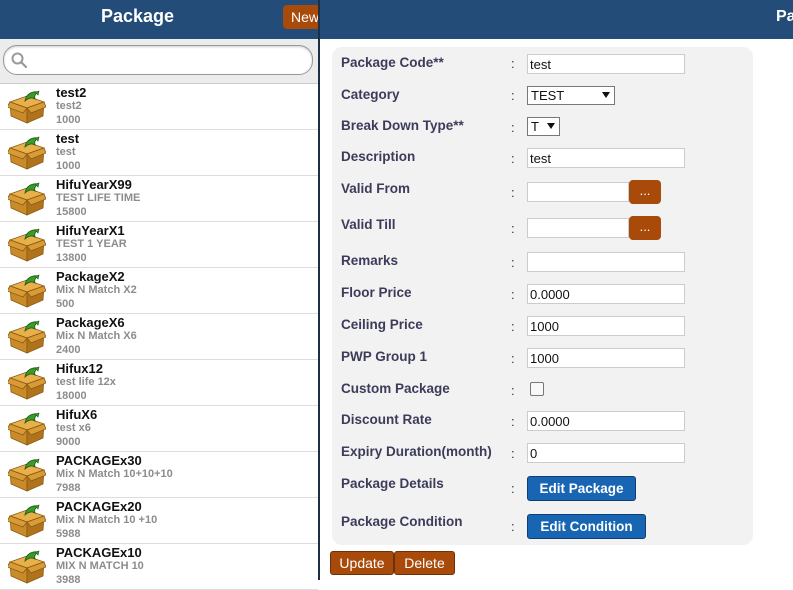  I want to click on package-details-label: Package Details, so click(392, 483).